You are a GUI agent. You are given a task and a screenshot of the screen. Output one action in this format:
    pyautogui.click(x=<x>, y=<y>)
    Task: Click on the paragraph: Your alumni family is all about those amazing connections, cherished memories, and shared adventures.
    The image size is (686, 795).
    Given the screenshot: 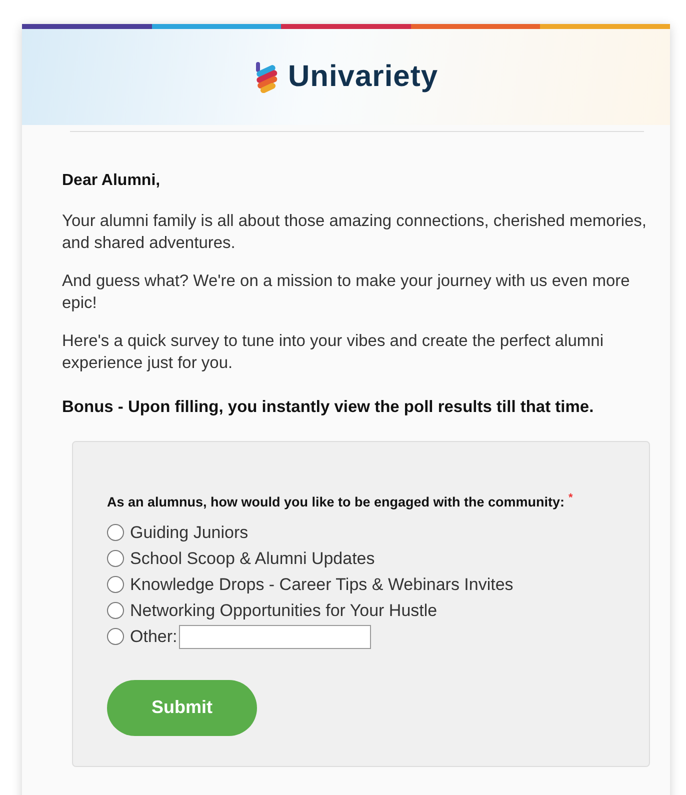 What is the action you would take?
    pyautogui.click(x=355, y=232)
    